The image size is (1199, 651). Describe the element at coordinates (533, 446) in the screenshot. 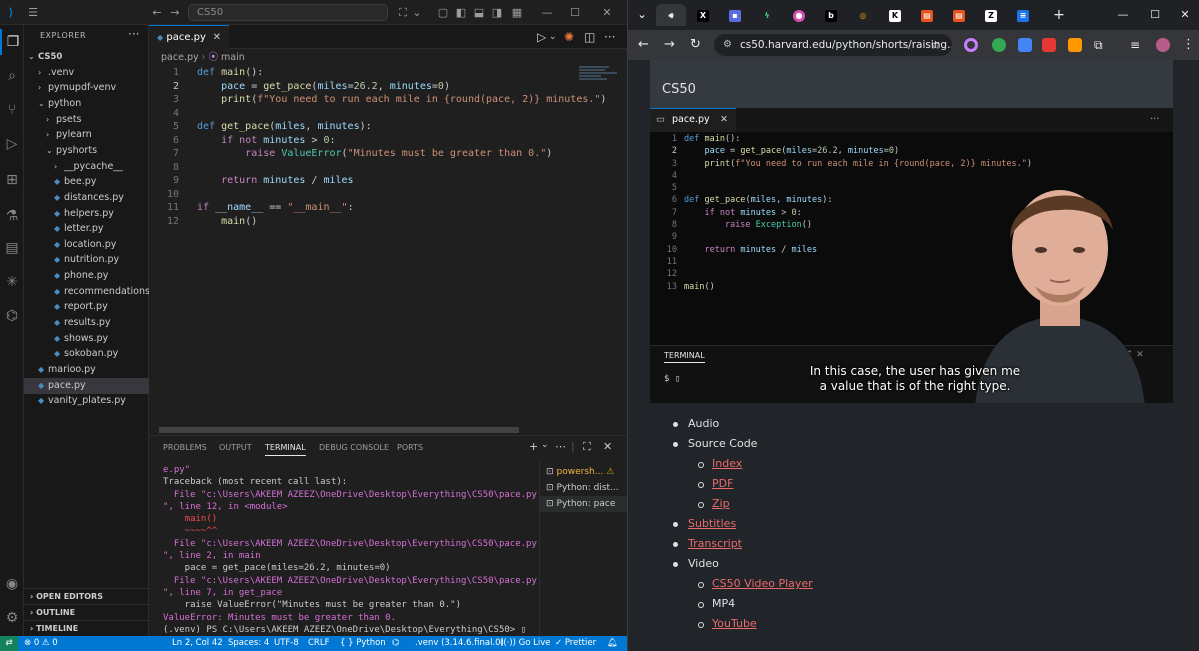

I see `new-terminal-icon: +` at that location.